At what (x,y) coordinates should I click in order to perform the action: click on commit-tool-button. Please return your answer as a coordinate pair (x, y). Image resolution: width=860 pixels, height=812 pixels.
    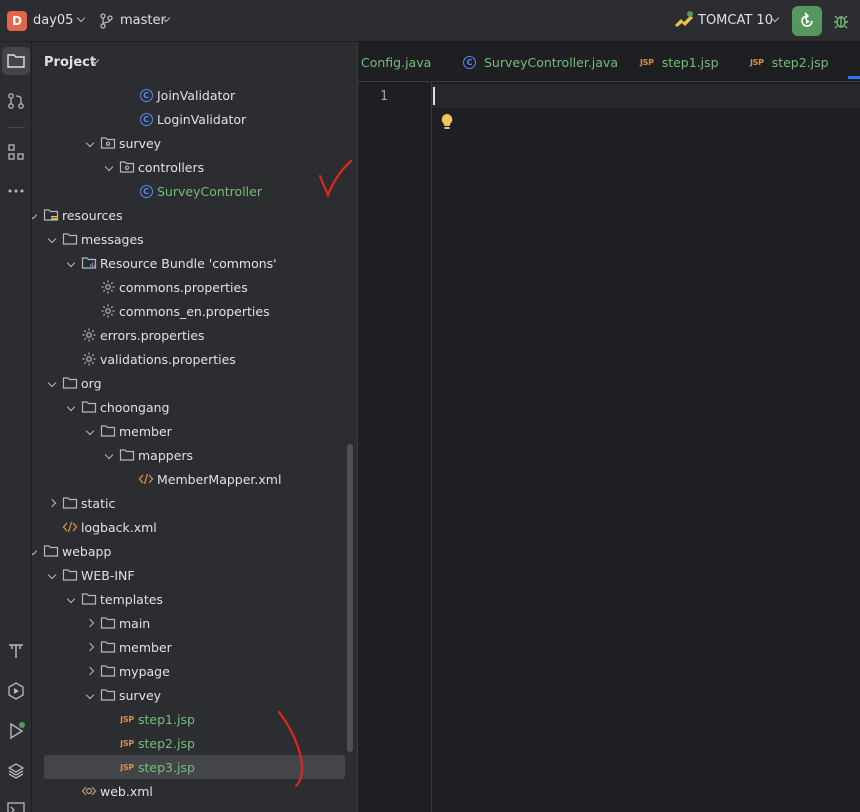
    Looking at the image, I should click on (16, 101).